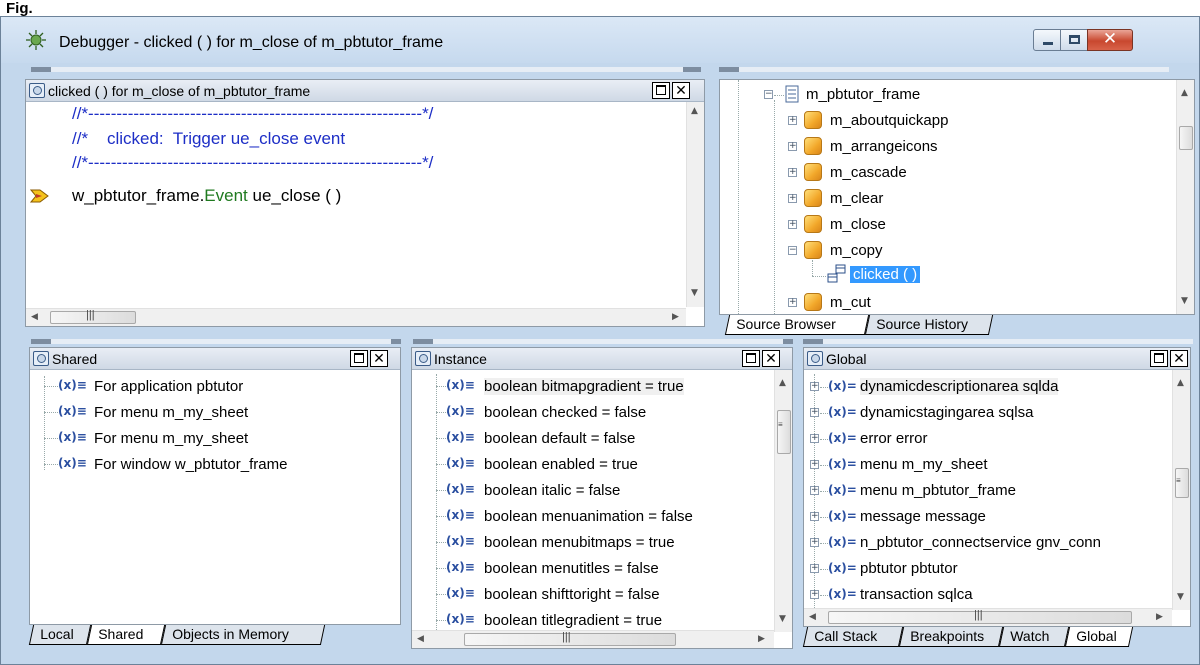 Image resolution: width=1200 pixels, height=665 pixels. I want to click on maximize-button, so click(1074, 40).